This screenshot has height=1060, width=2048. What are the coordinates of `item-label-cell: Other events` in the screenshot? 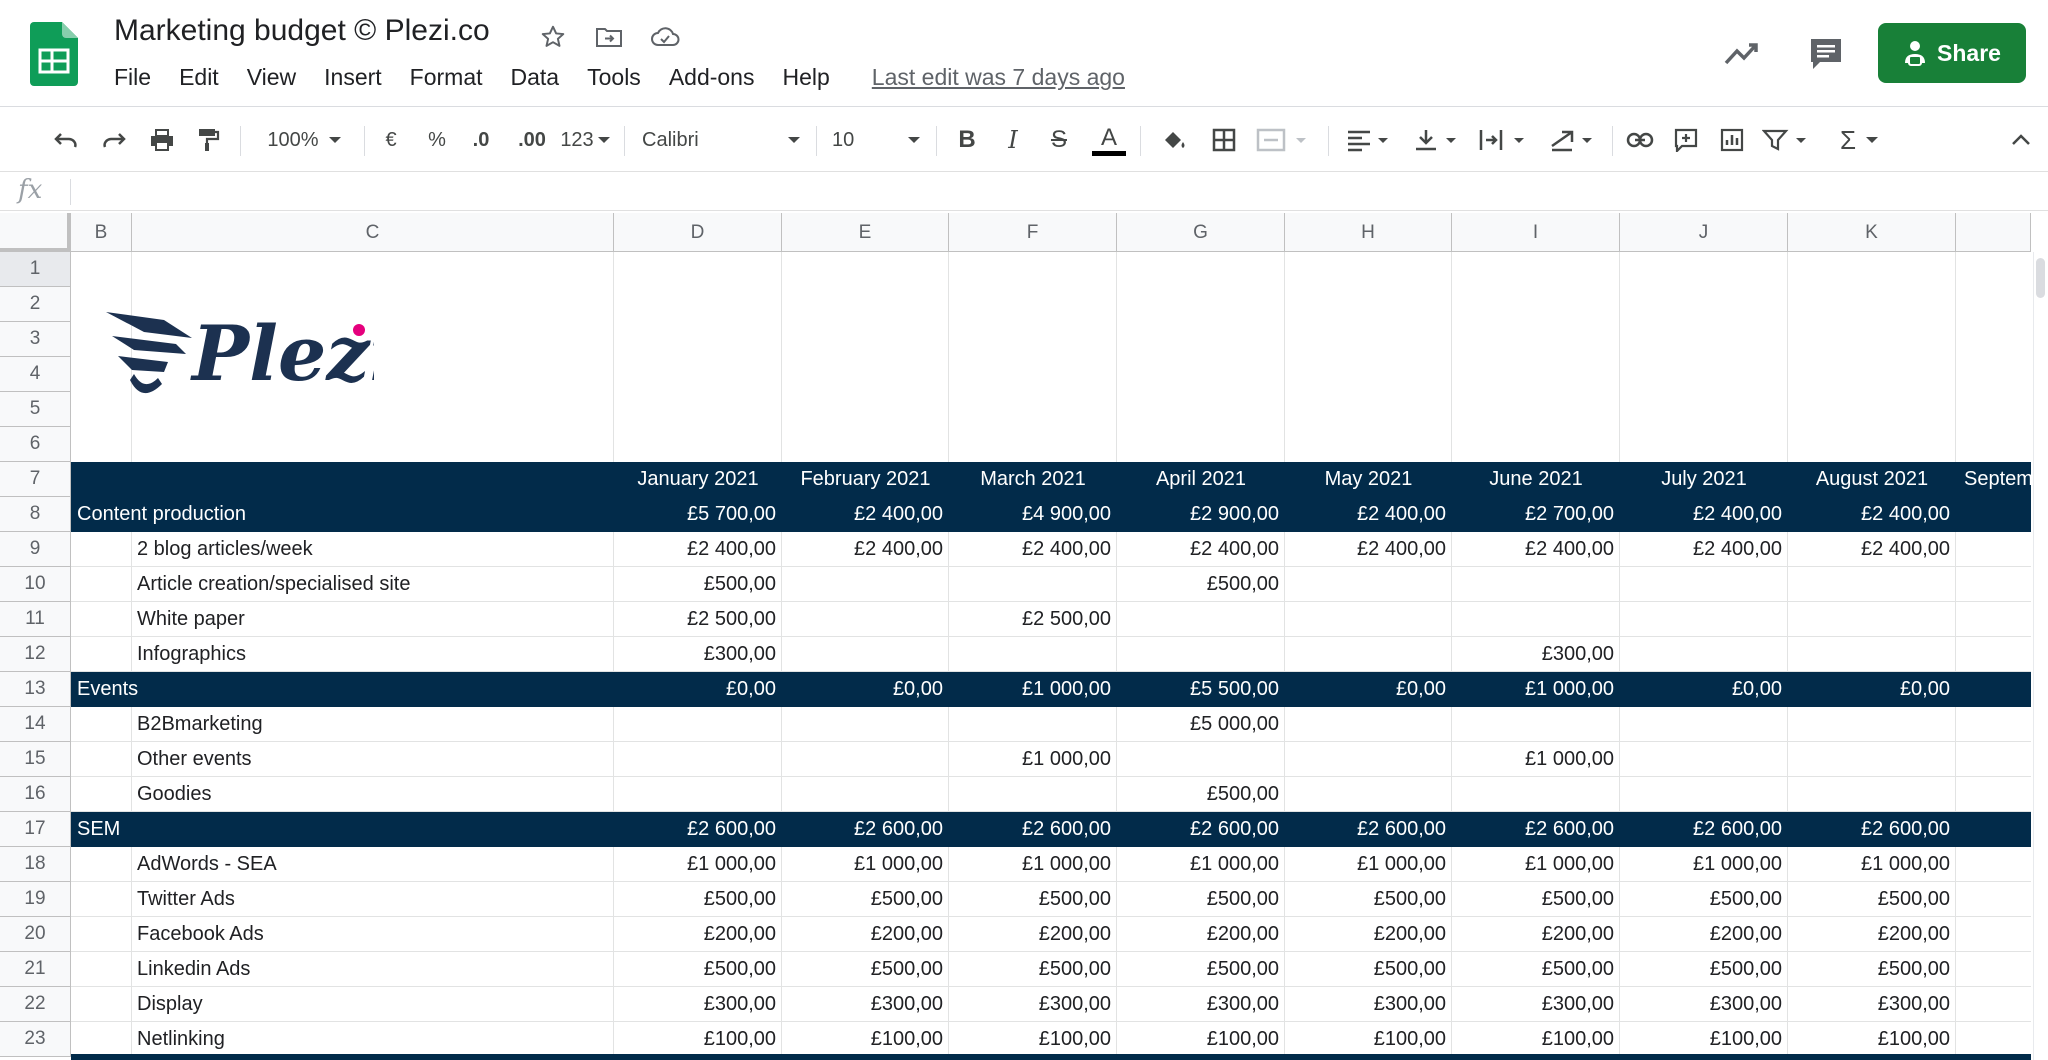 It's located at (342, 759).